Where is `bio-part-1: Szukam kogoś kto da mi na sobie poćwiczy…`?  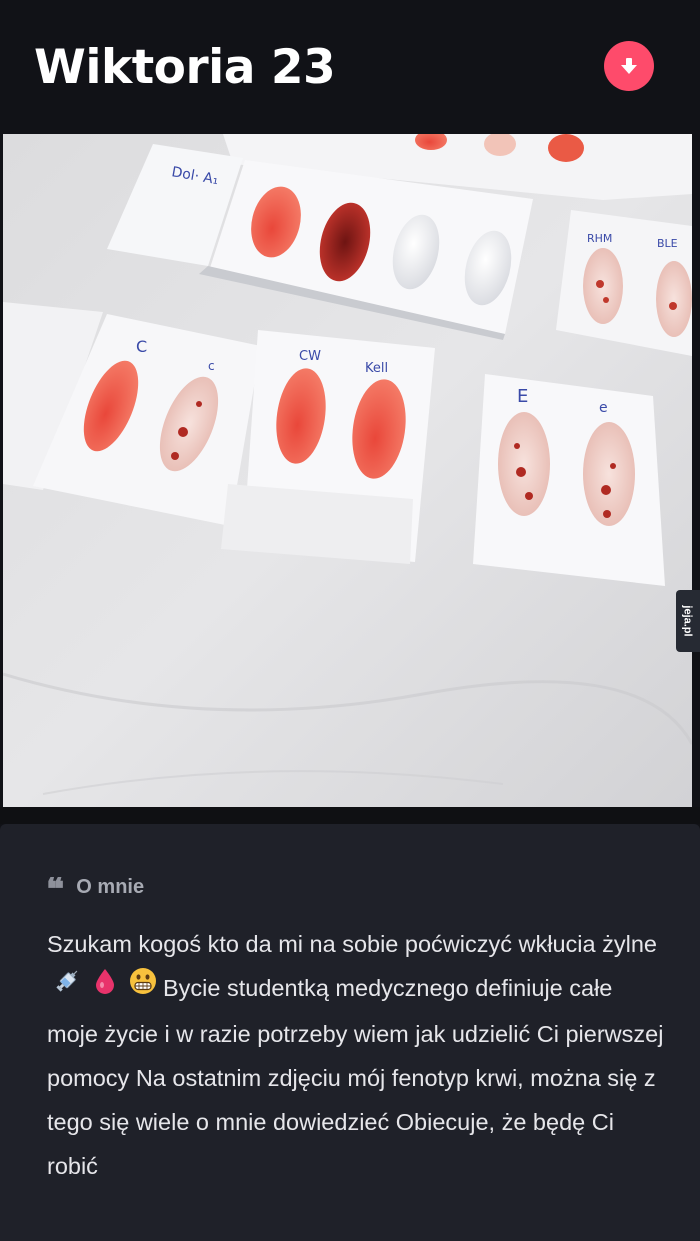 bio-part-1: Szukam kogoś kto da mi na sobie poćwiczy… is located at coordinates (352, 944).